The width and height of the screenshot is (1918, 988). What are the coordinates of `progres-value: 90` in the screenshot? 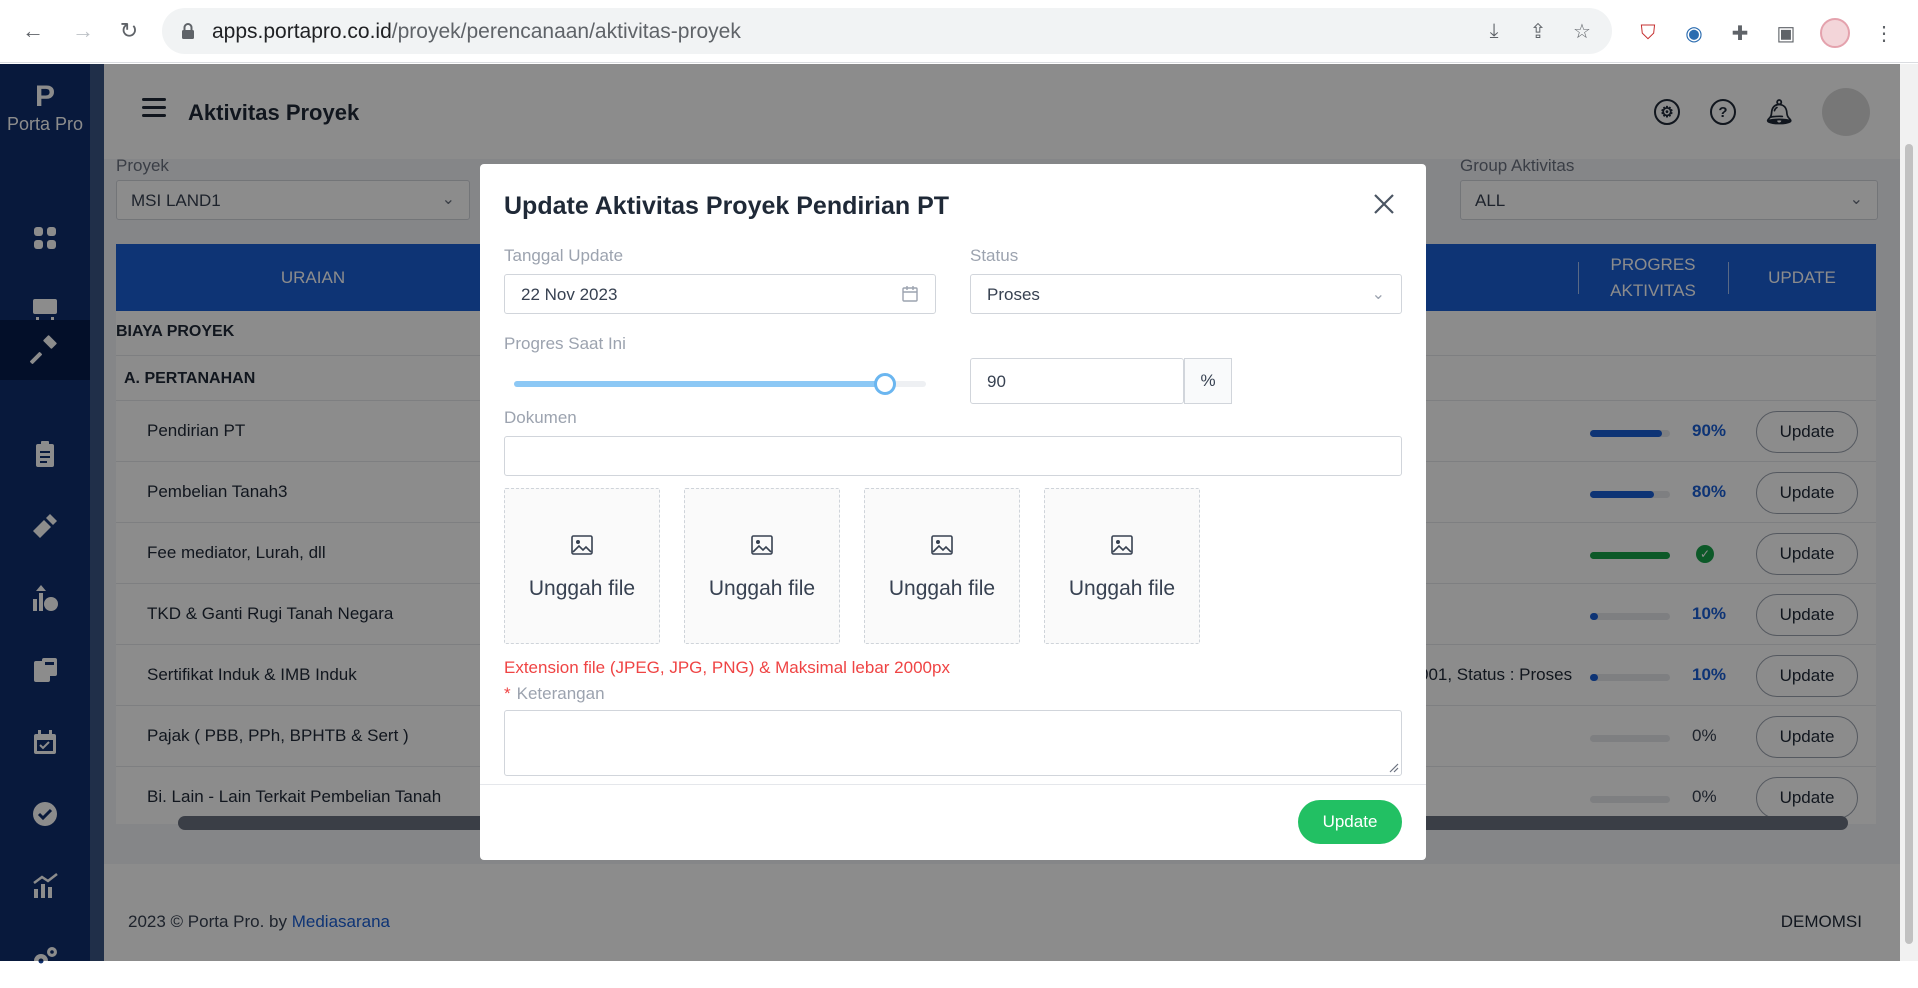 It's located at (996, 381).